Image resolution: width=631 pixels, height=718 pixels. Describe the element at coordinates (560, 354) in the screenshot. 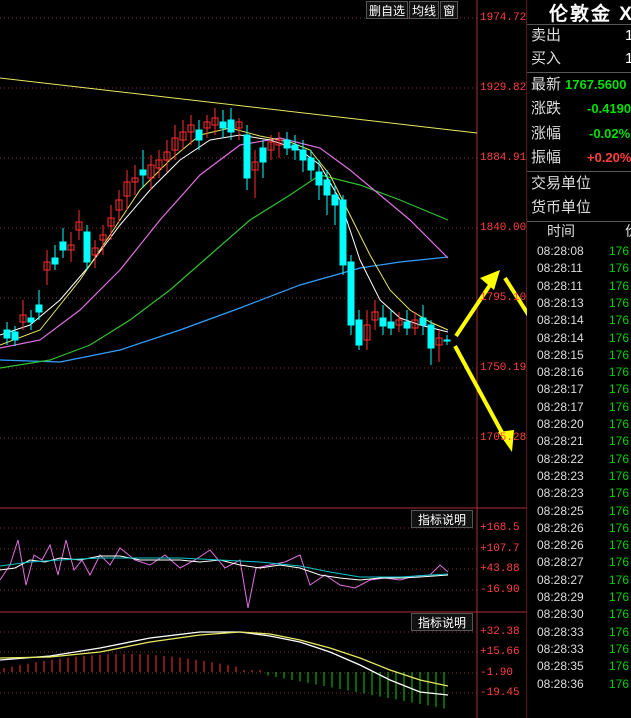

I see `tick-time: 08:28:15` at that location.